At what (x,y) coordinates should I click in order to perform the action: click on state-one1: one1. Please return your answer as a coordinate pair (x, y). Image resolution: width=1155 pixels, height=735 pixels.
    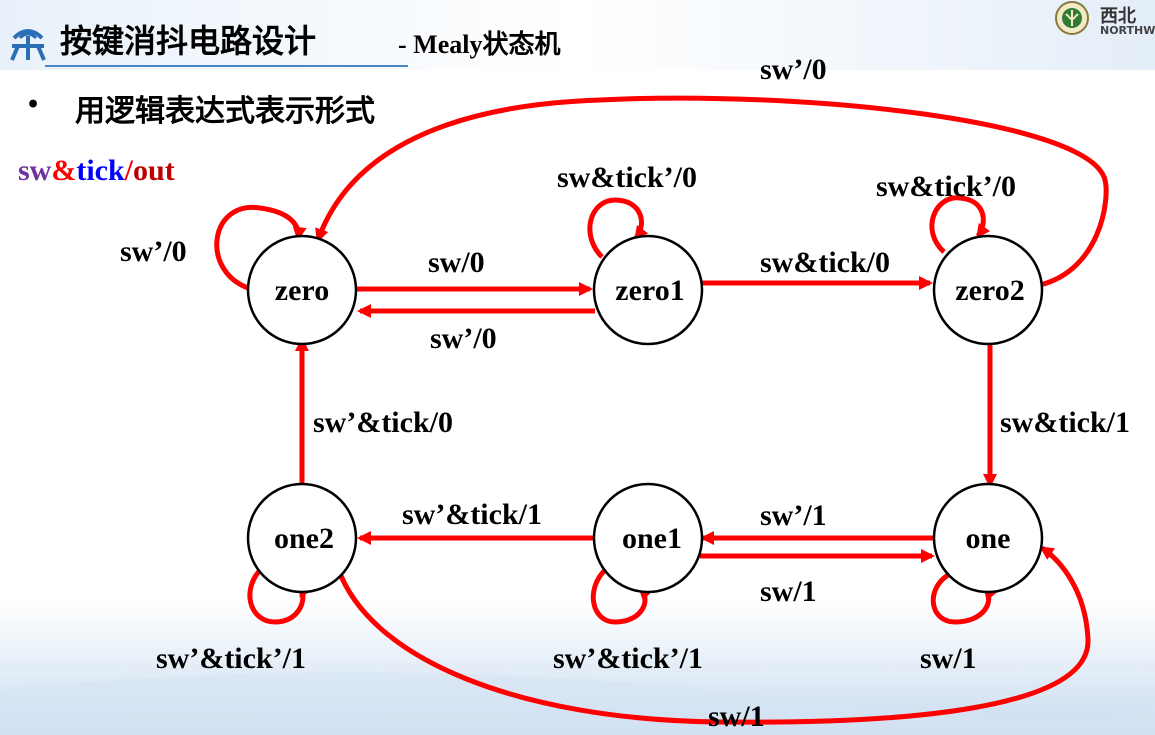
    Looking at the image, I should click on (648, 538).